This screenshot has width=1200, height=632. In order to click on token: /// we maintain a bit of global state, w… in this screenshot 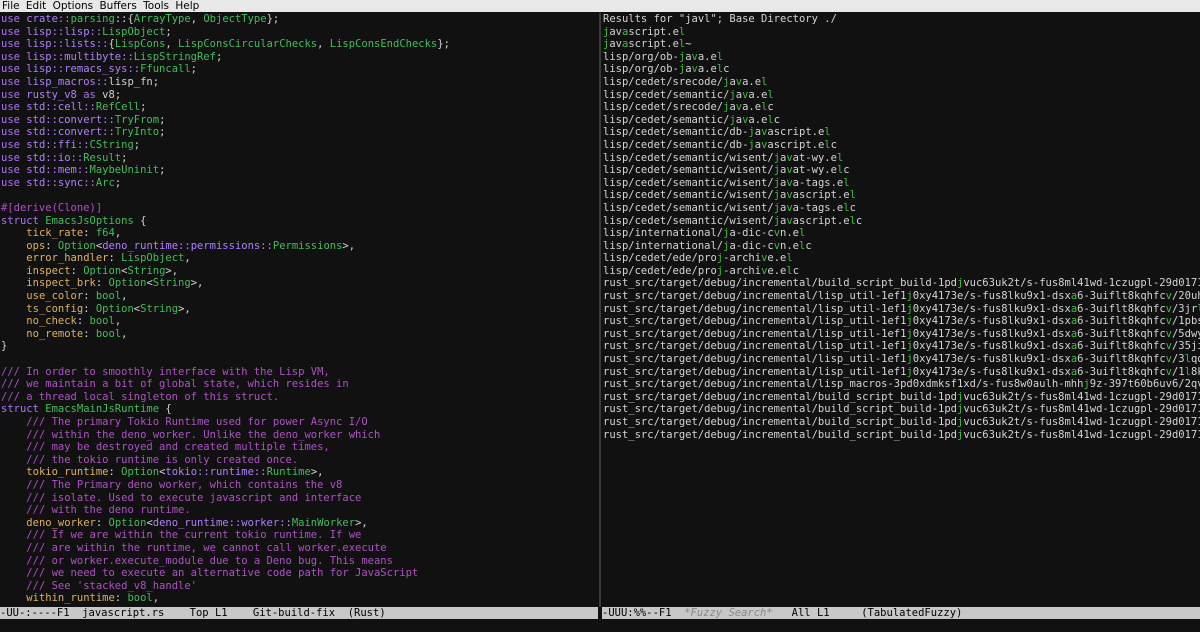, I will do `click(175, 384)`.